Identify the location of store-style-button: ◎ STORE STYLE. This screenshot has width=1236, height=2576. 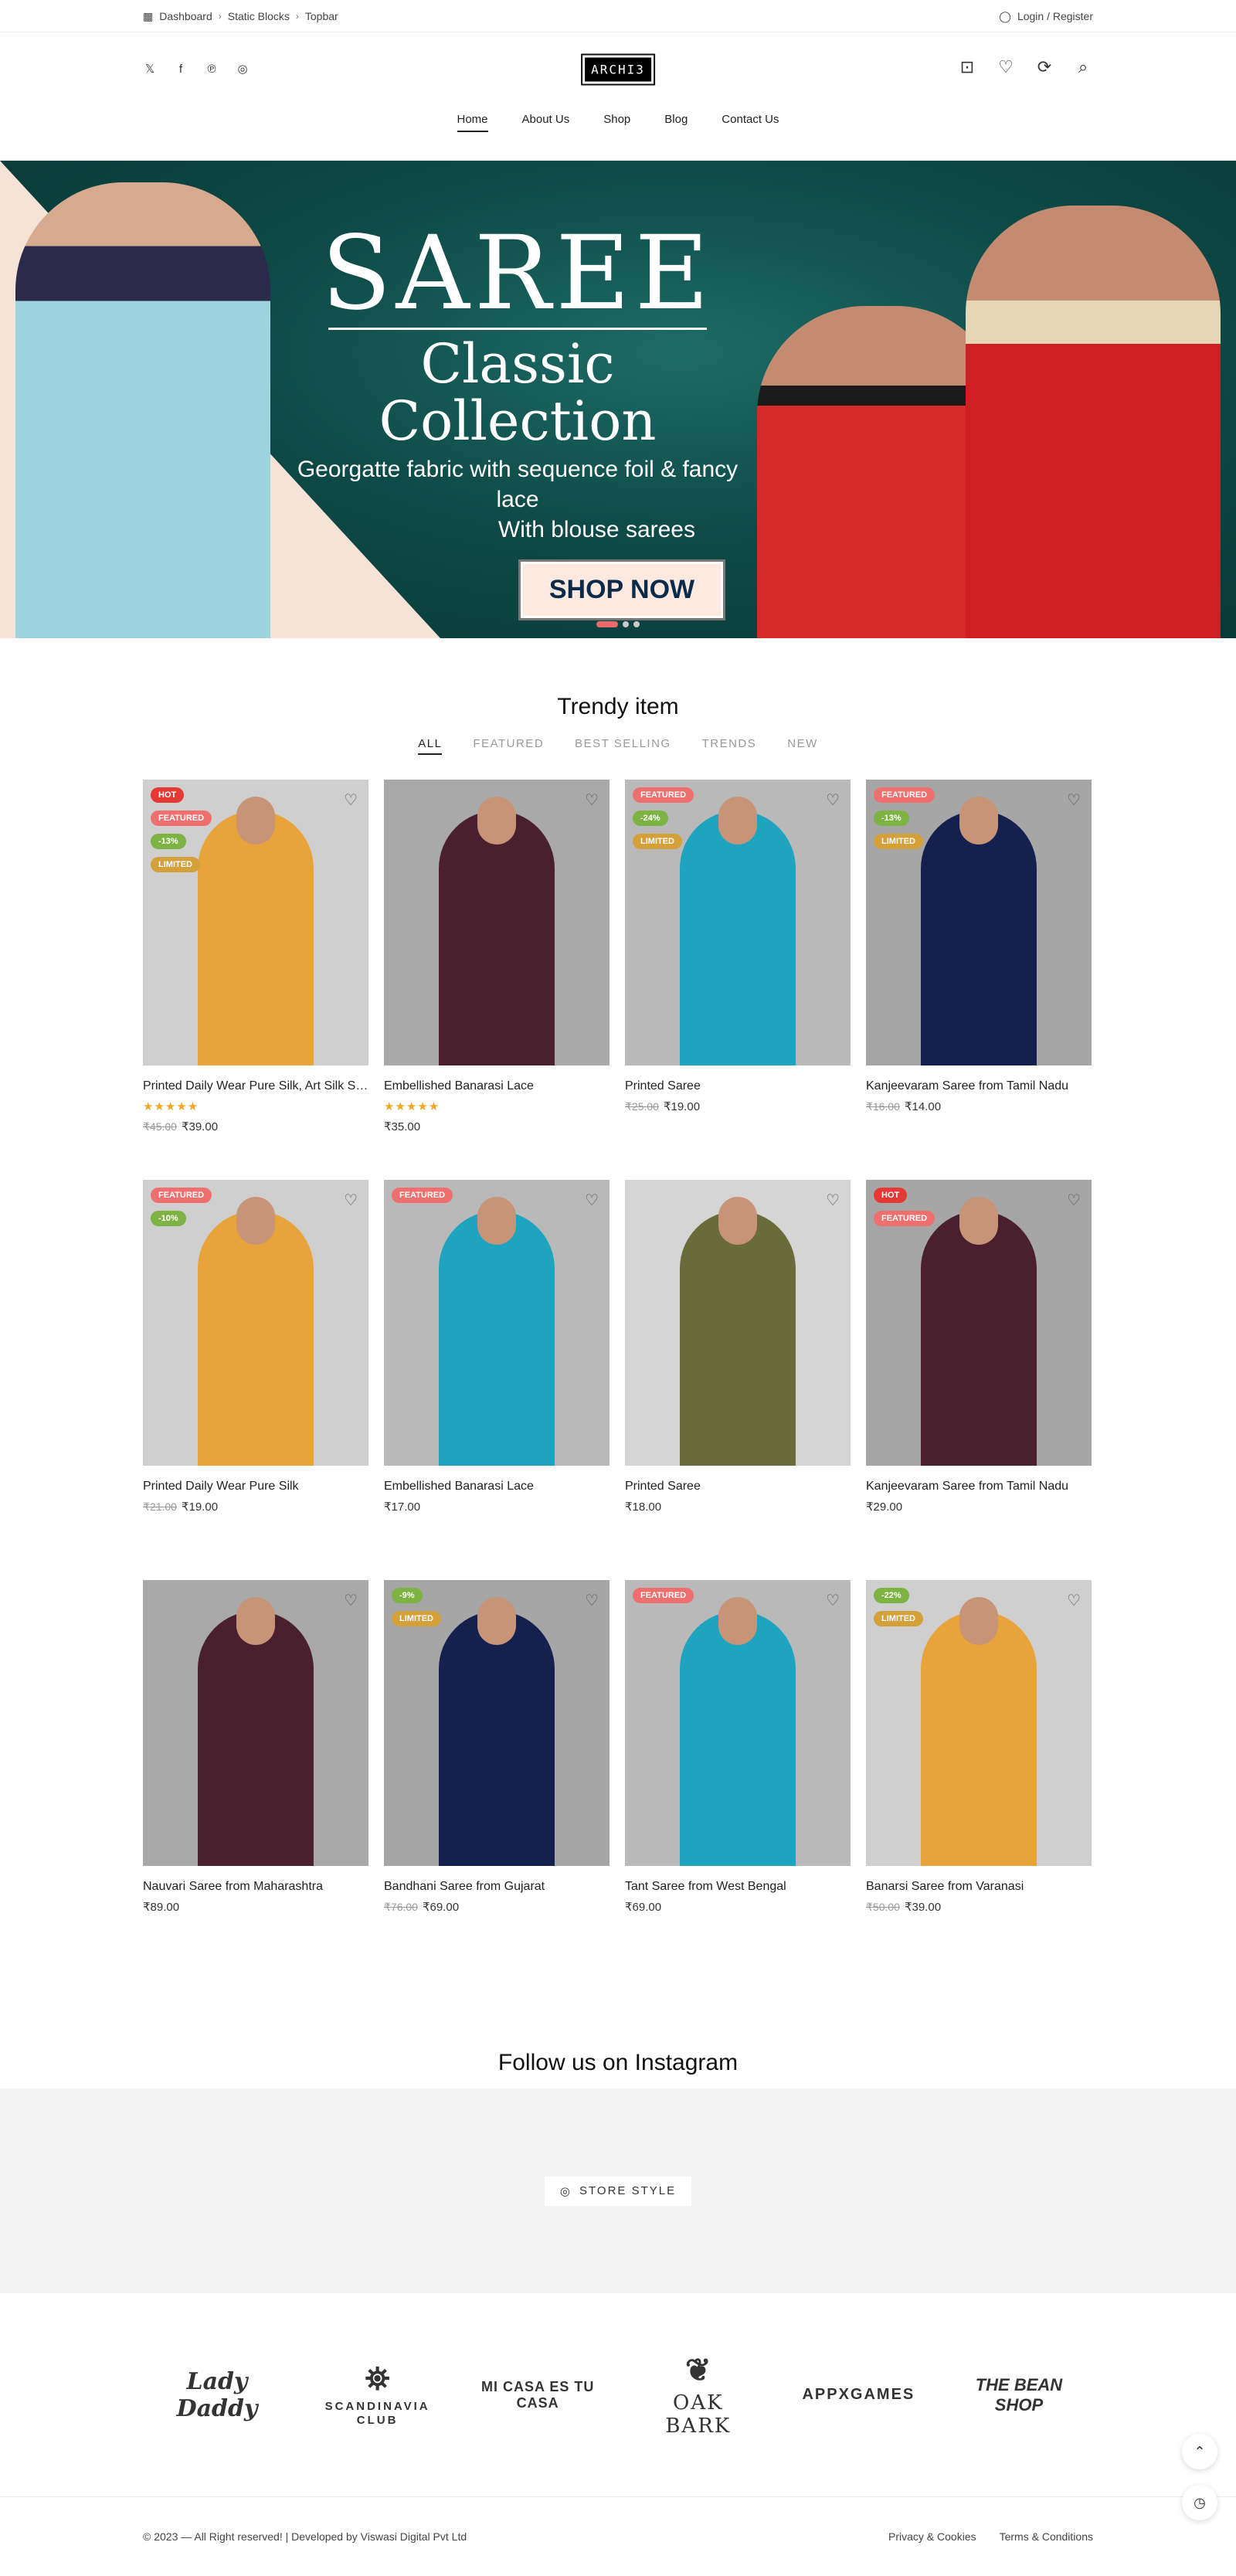
(618, 2191).